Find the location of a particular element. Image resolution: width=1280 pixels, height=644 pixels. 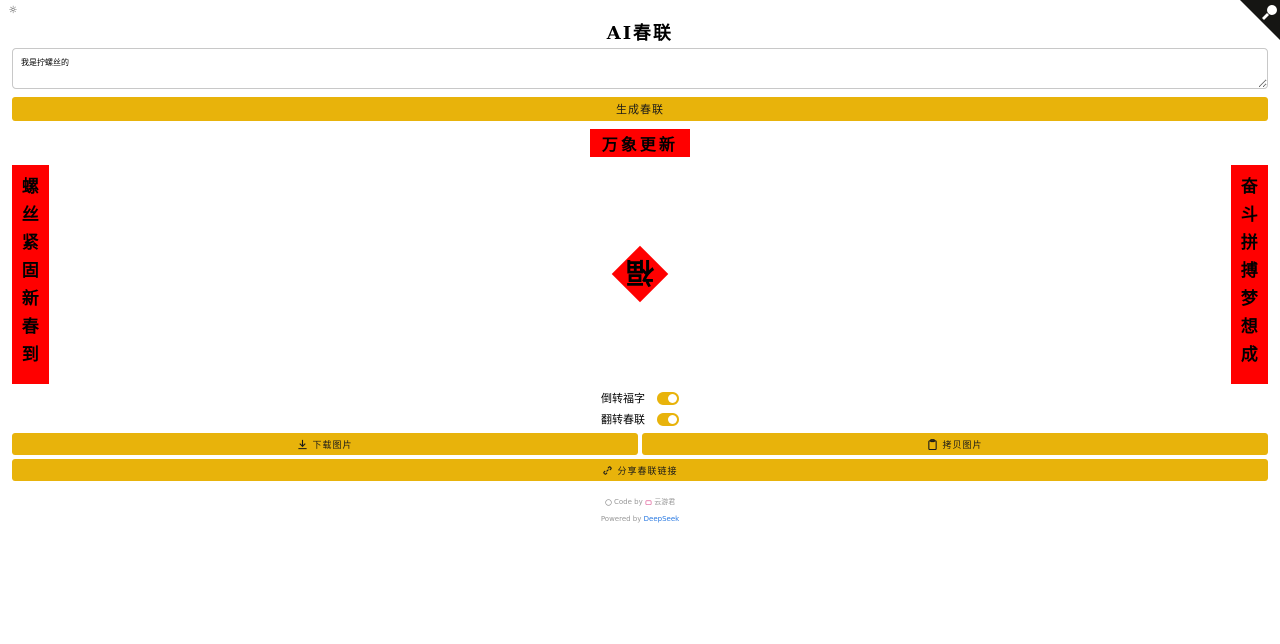

left-couplet-char: 到 is located at coordinates (30, 355).